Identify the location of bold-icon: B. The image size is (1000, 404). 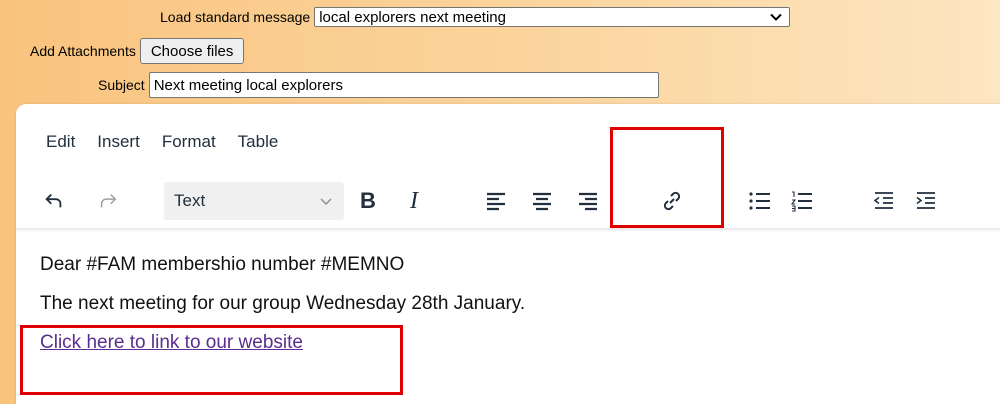
(368, 200).